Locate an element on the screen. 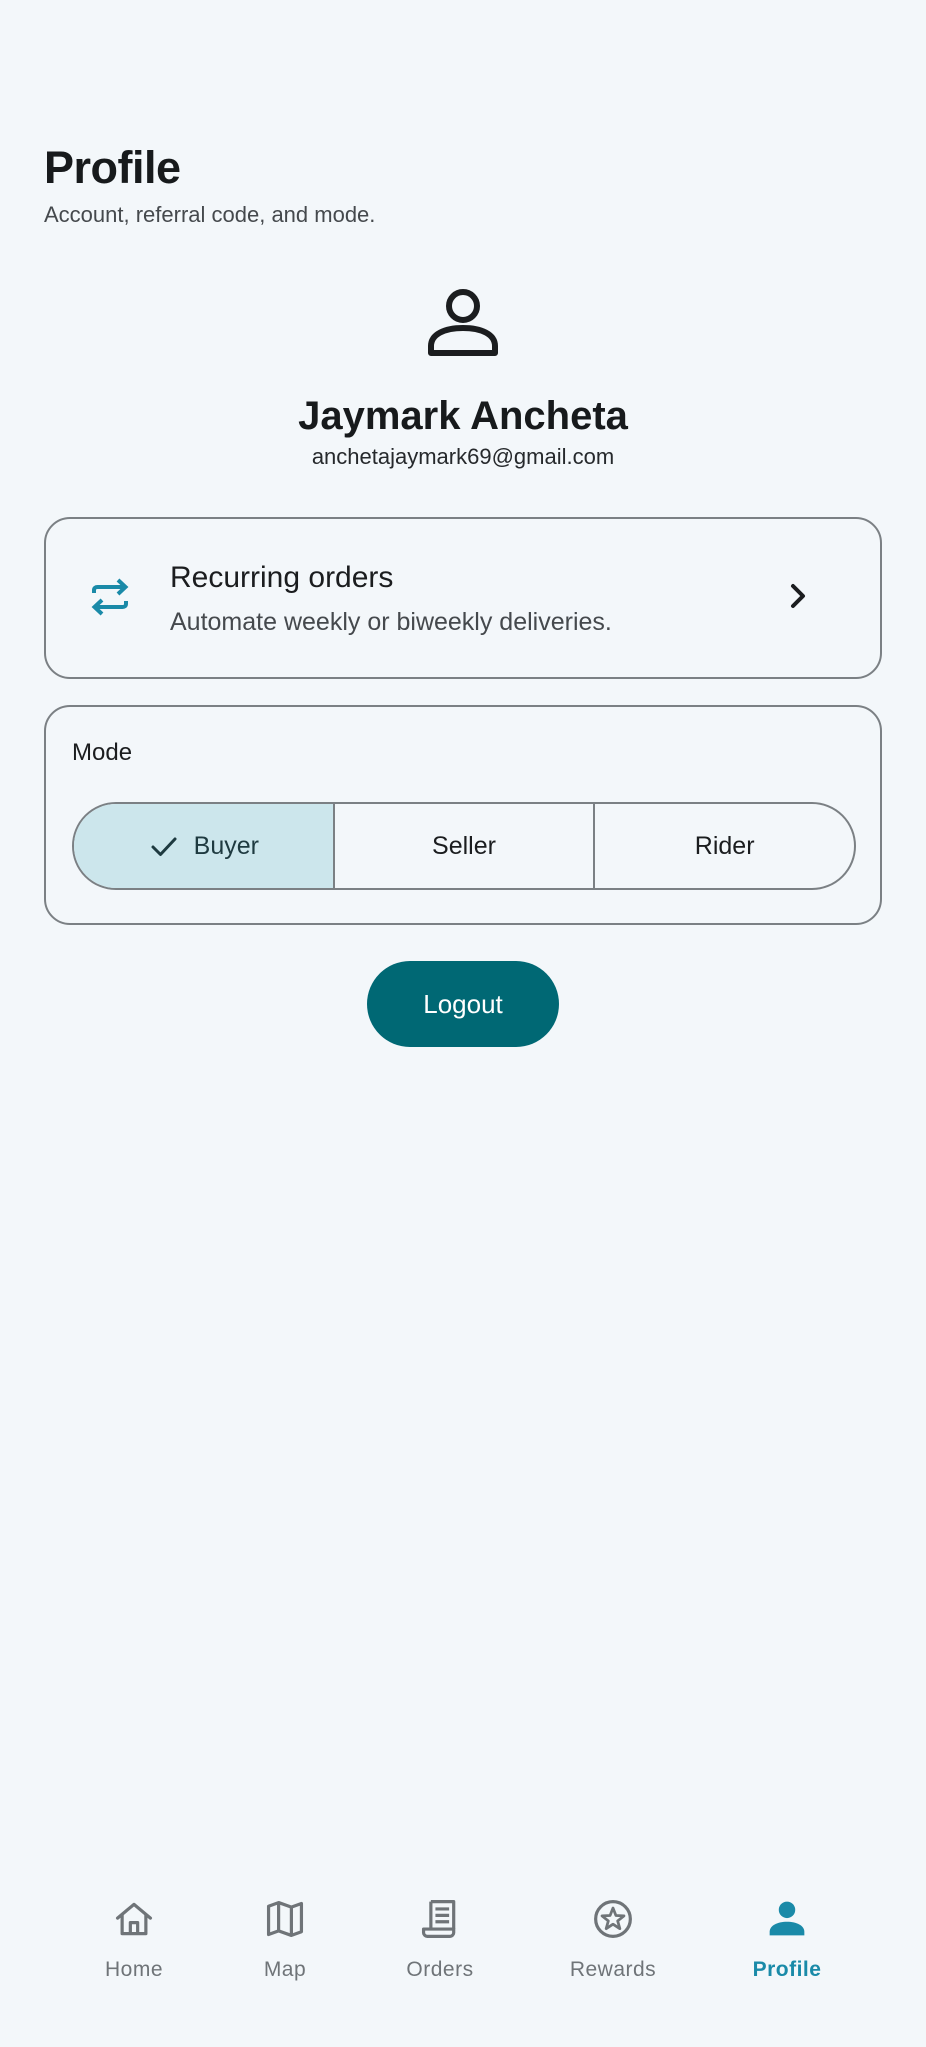  nav-label: Orders is located at coordinates (440, 1969).